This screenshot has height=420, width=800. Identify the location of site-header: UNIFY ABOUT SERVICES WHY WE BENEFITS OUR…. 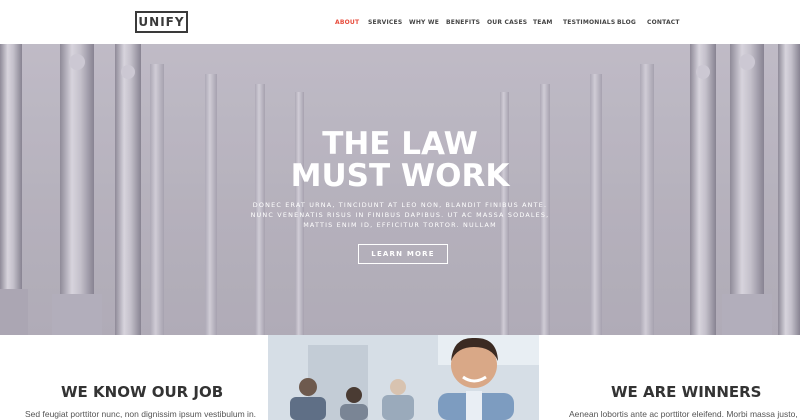
(400, 22).